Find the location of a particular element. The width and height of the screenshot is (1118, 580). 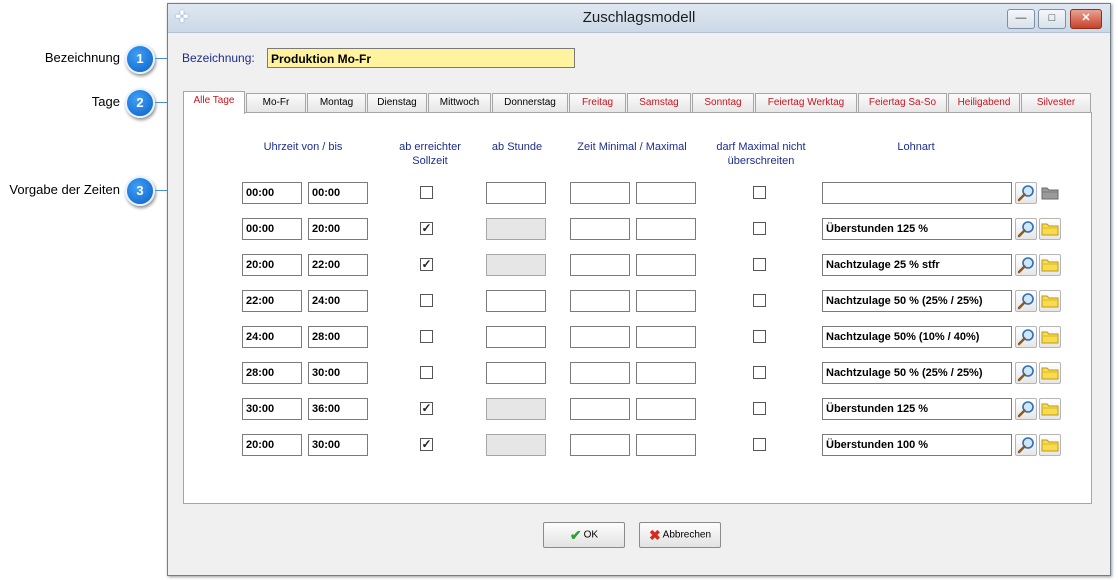

minimize-button: — is located at coordinates (1021, 19).